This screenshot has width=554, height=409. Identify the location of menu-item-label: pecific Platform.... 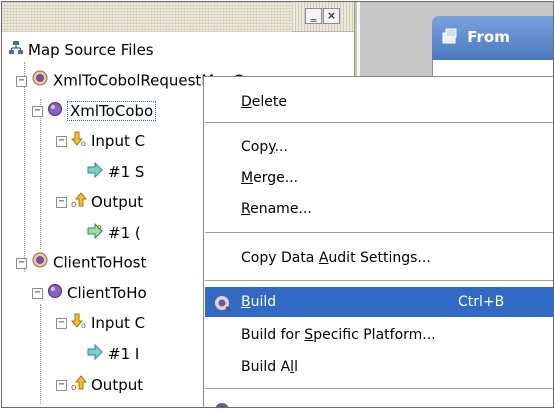
(374, 335).